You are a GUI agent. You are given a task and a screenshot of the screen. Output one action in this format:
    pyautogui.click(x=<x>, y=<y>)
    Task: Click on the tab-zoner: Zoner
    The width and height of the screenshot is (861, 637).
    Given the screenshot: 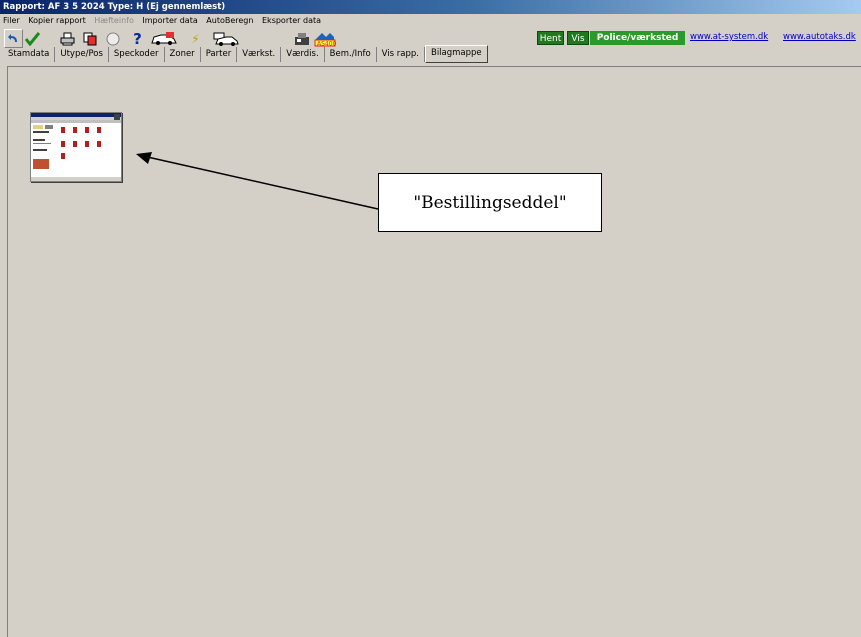 What is the action you would take?
    pyautogui.click(x=183, y=54)
    